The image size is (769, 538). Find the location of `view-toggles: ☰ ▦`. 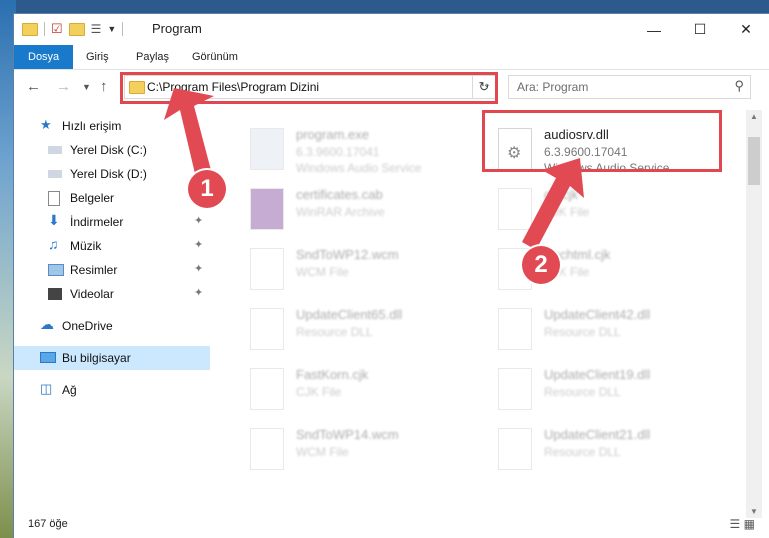

view-toggles: ☰ ▦ is located at coordinates (742, 524).